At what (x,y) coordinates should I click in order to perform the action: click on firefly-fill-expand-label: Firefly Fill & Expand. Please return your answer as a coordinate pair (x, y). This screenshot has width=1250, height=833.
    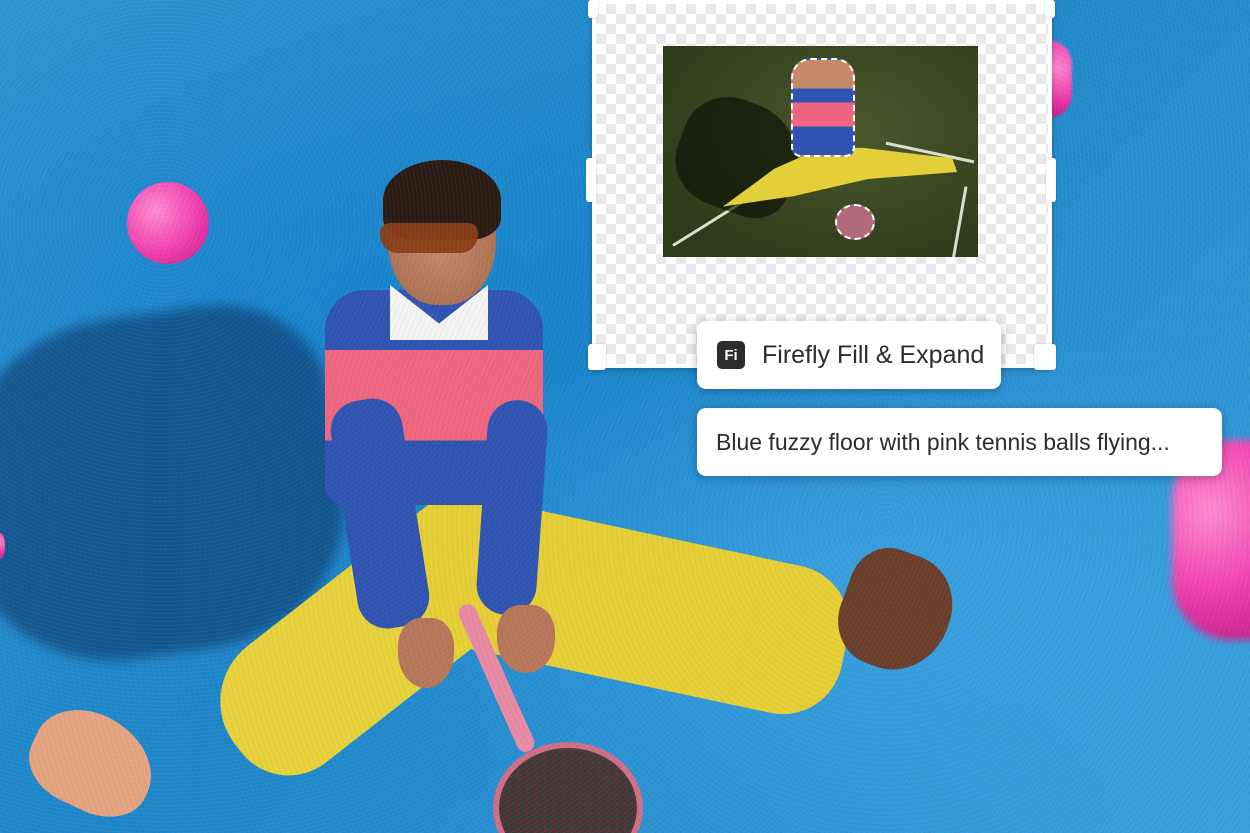
    Looking at the image, I should click on (873, 354).